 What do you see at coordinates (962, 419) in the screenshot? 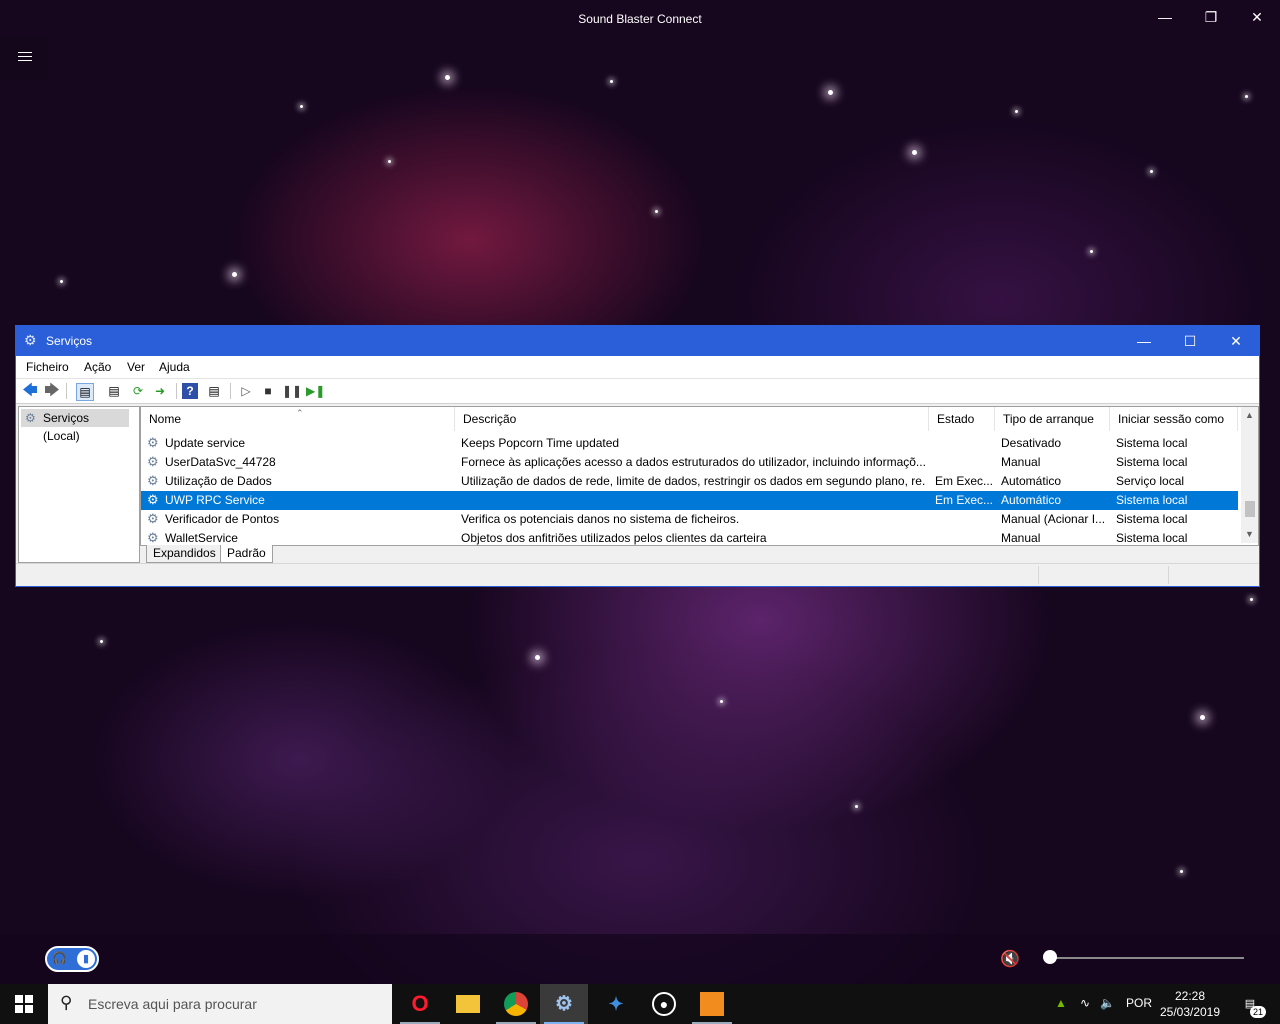
I see `column-header-estado: Estado` at bounding box center [962, 419].